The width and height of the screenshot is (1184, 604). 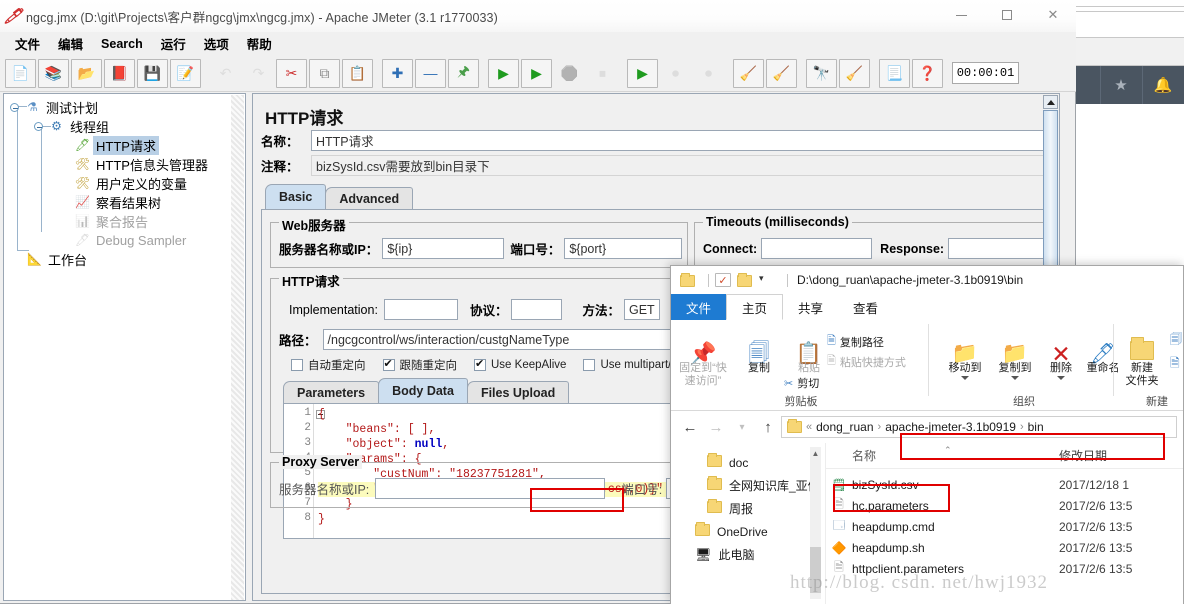 I want to click on clear-button: 🧹, so click(x=748, y=73).